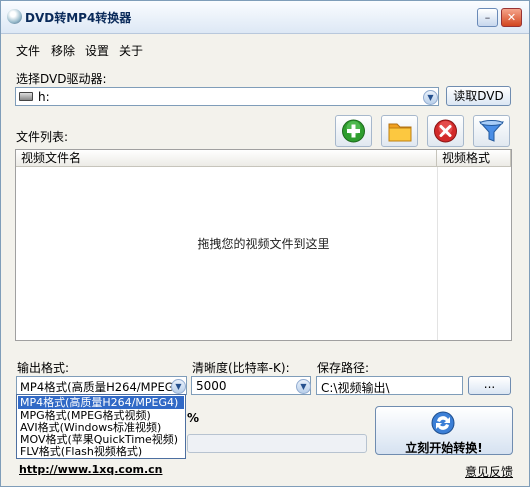  What do you see at coordinates (241, 368) in the screenshot?
I see `quality-label: 清晰度(比特率-K):` at bounding box center [241, 368].